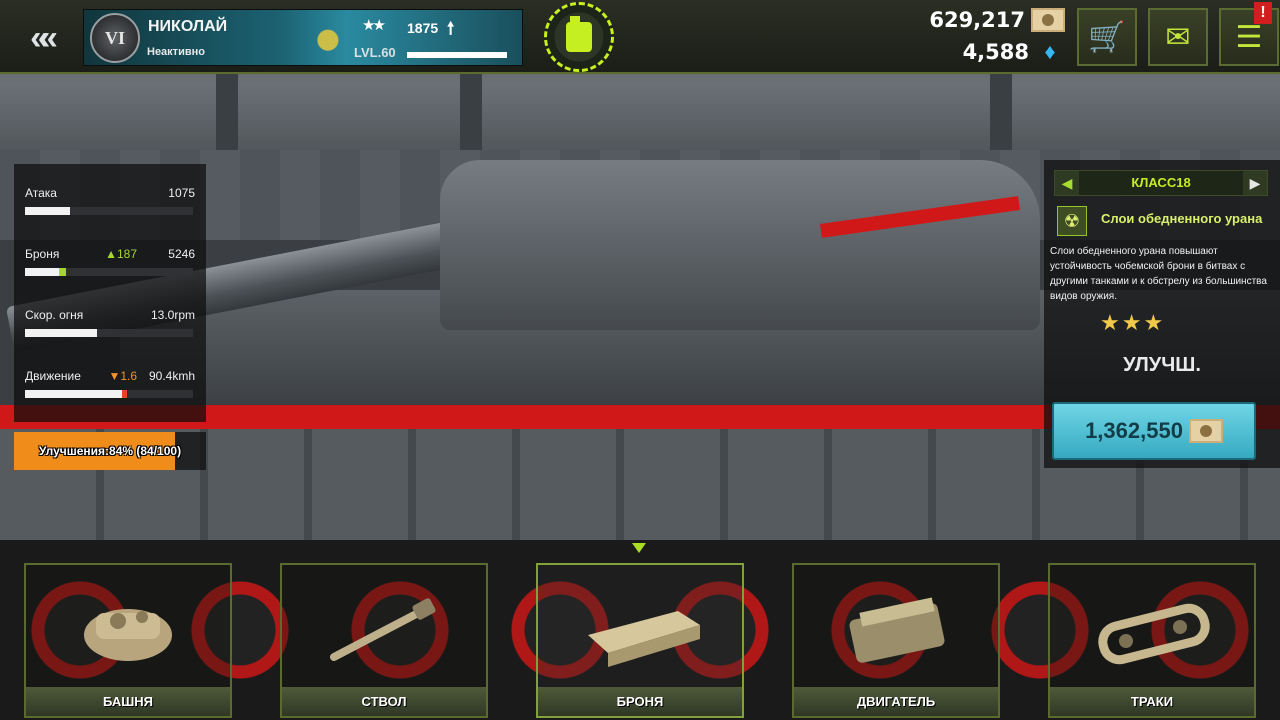 The width and height of the screenshot is (1280, 720). What do you see at coordinates (110, 267) in the screenshot?
I see `stat-armor: Броня ▲187 5246` at bounding box center [110, 267].